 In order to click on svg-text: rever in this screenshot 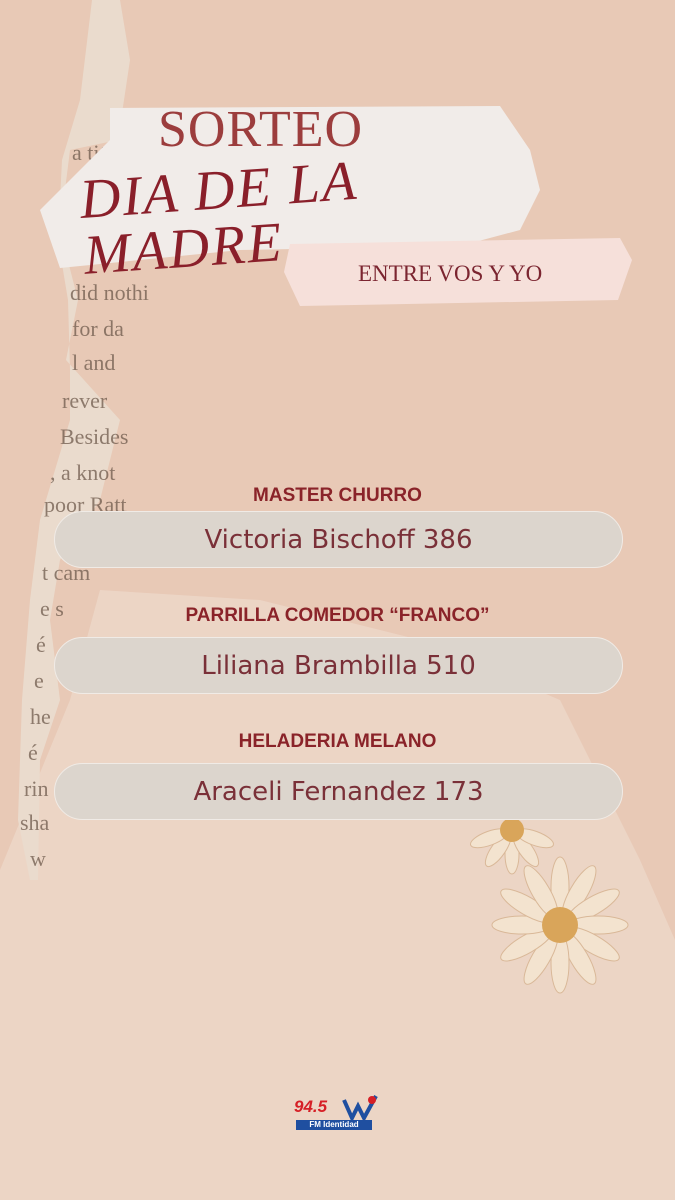, I will do `click(85, 400)`.